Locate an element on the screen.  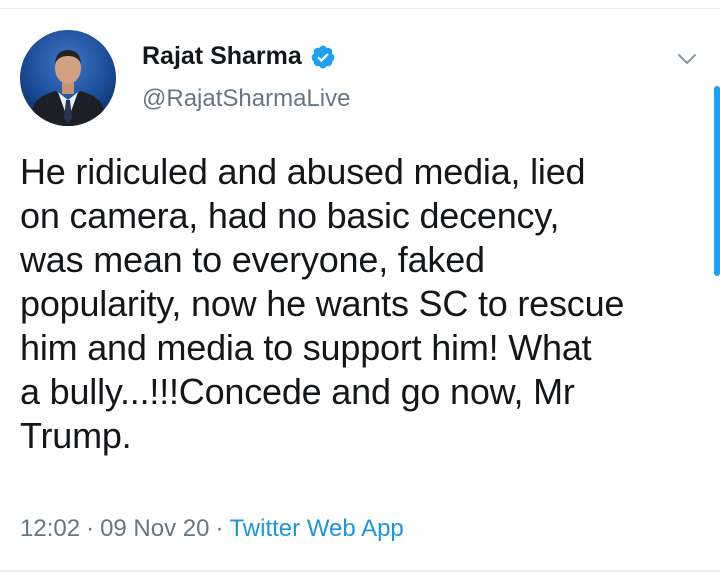
tweet-date: 09 Nov 20 is located at coordinates (154, 528).